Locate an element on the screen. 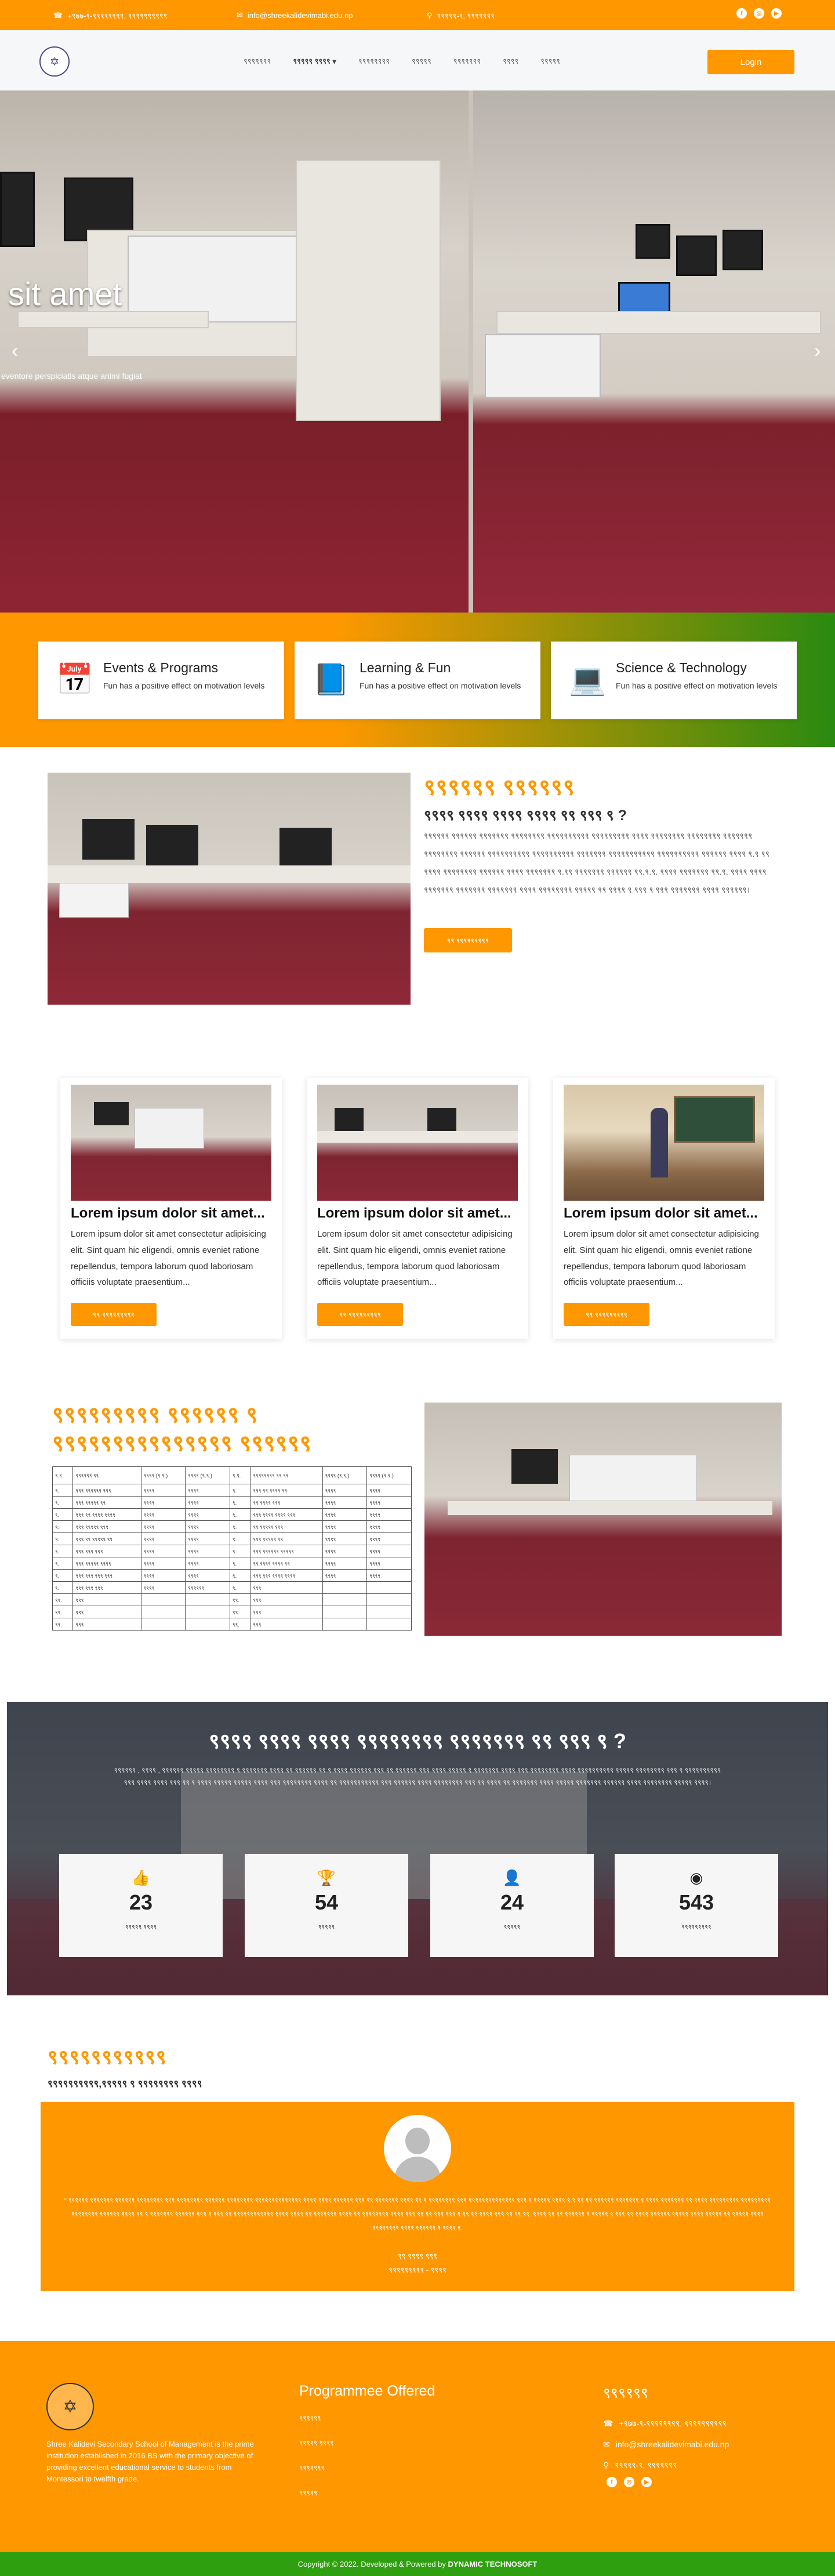 Image resolution: width=835 pixels, height=2576 pixels. about-image is located at coordinates (229, 889).